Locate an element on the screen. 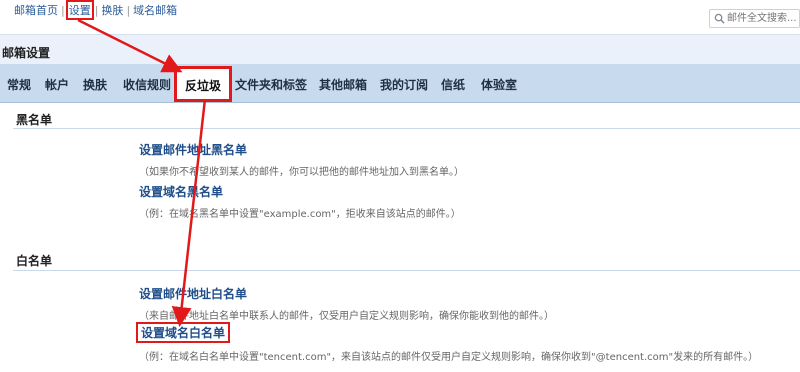  tab-stationery: 信纸 is located at coordinates (453, 84).